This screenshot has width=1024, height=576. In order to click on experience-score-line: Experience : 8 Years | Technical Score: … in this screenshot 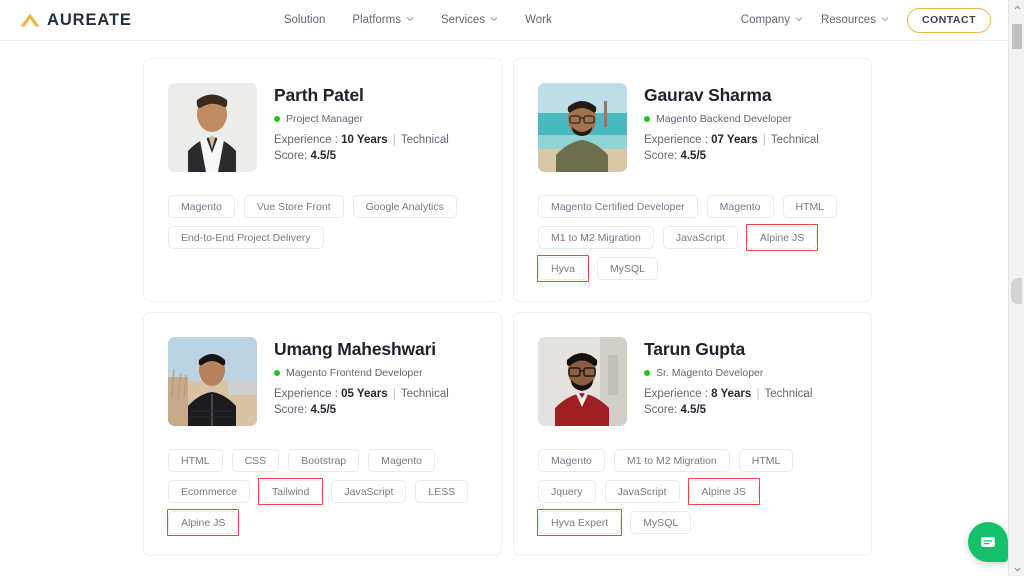, I will do `click(745, 402)`.